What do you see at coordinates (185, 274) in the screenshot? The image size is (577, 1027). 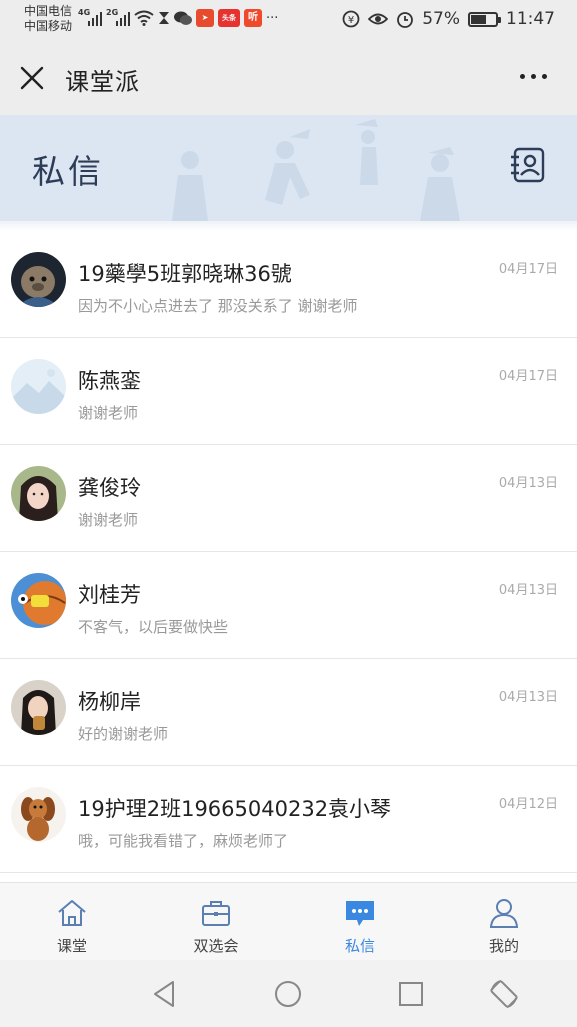 I see `contact-name: 19藥學5班郭晓琳36號` at bounding box center [185, 274].